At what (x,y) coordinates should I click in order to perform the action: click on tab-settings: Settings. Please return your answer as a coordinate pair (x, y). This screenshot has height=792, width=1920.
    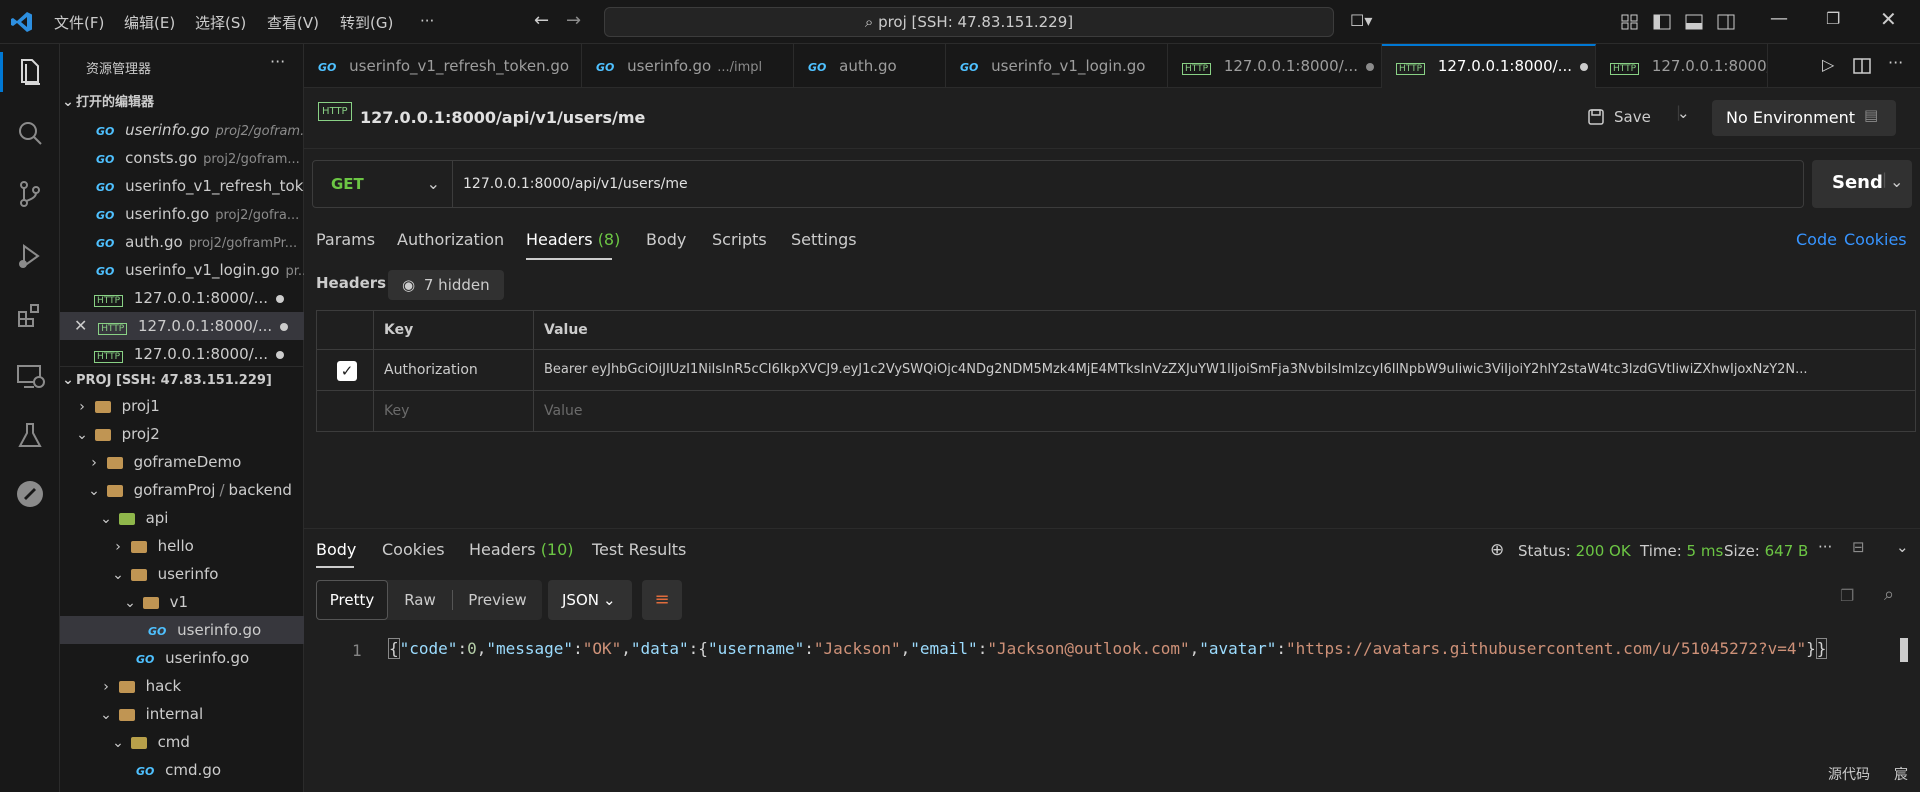
    Looking at the image, I should click on (824, 239).